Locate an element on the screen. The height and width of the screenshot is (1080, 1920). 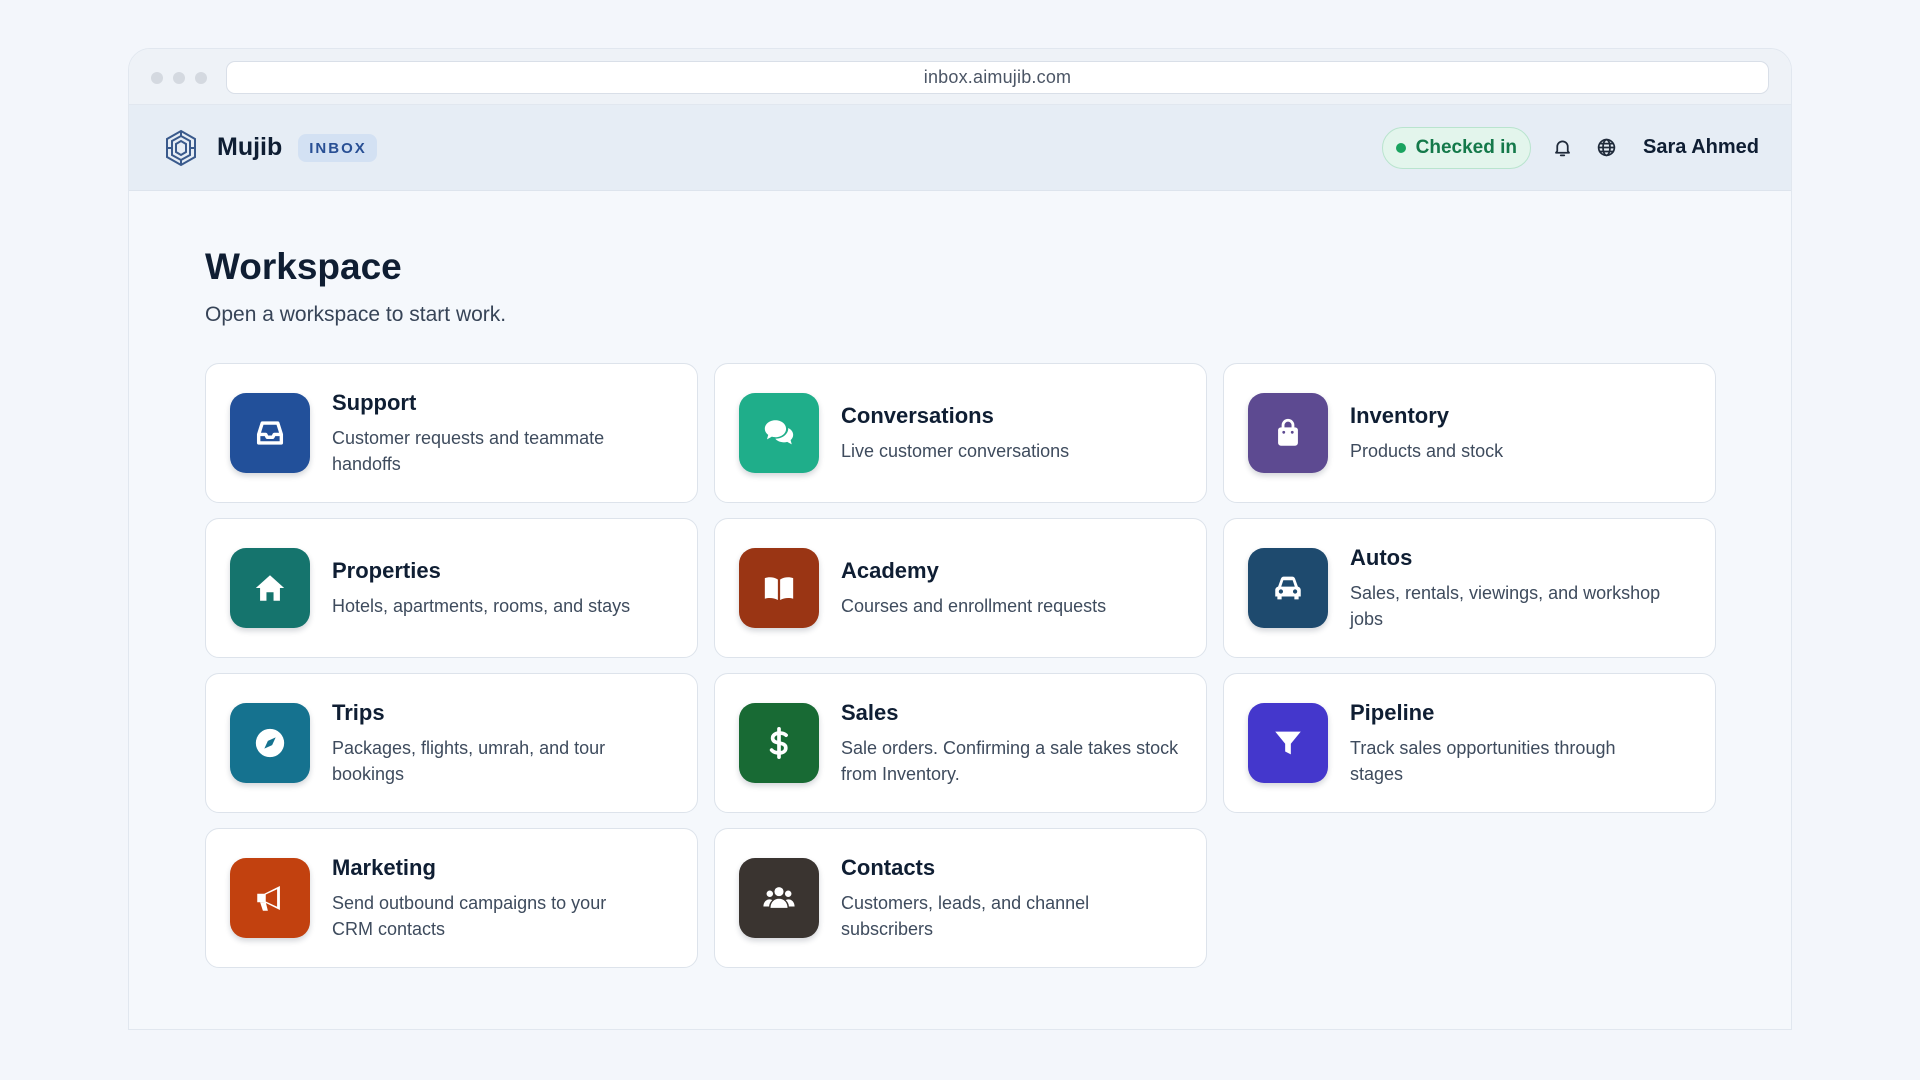
window-controls is located at coordinates (179, 78).